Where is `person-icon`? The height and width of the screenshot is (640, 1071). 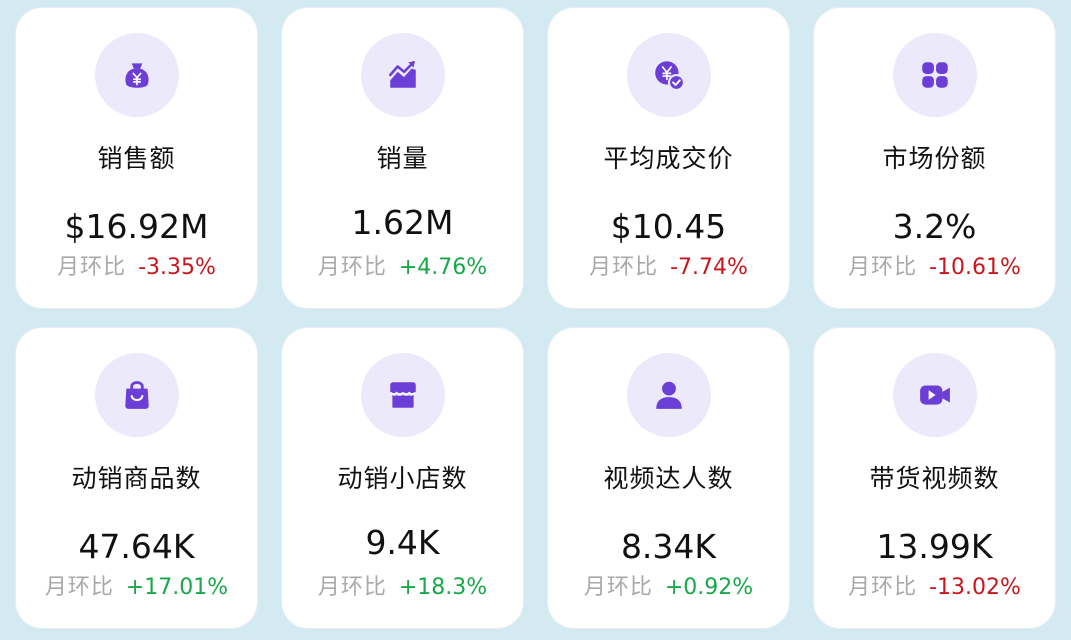
person-icon is located at coordinates (668, 395).